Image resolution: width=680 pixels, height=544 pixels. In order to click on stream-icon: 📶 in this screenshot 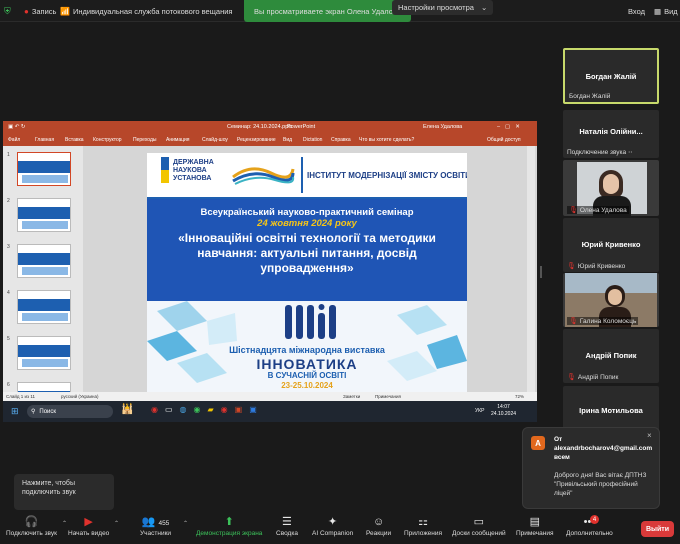, I will do `click(65, 11)`.